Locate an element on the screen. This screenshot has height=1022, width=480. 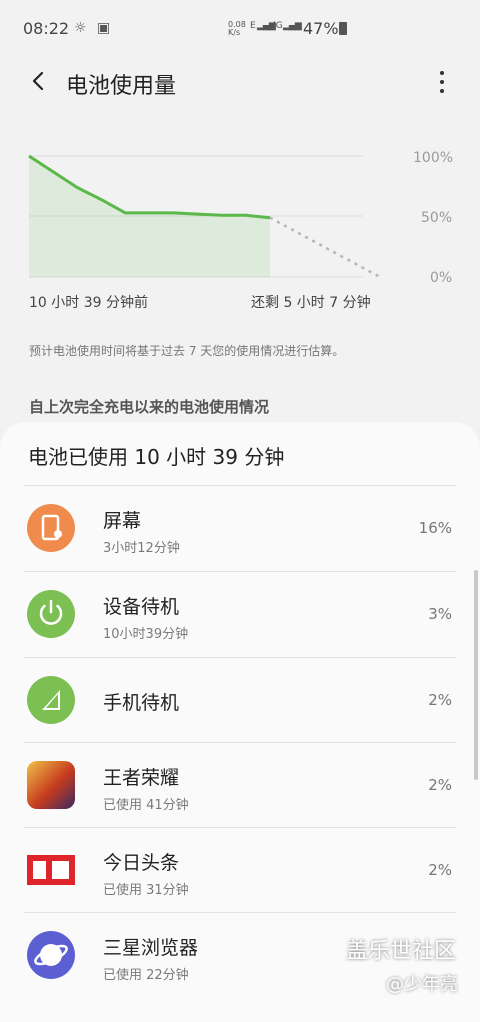
battery-chart-svg is located at coordinates (204, 216).